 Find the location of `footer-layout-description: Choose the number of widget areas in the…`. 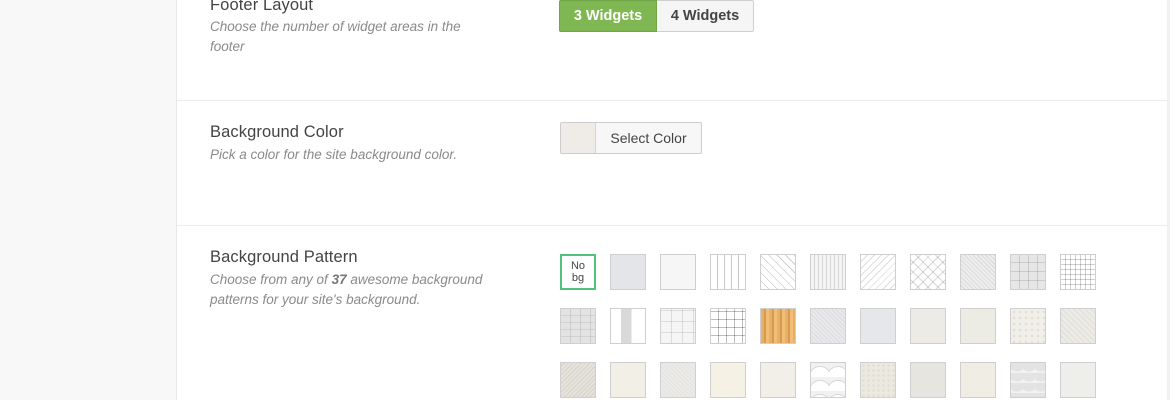

footer-layout-description: Choose the number of widget areas in the… is located at coordinates (335, 36).